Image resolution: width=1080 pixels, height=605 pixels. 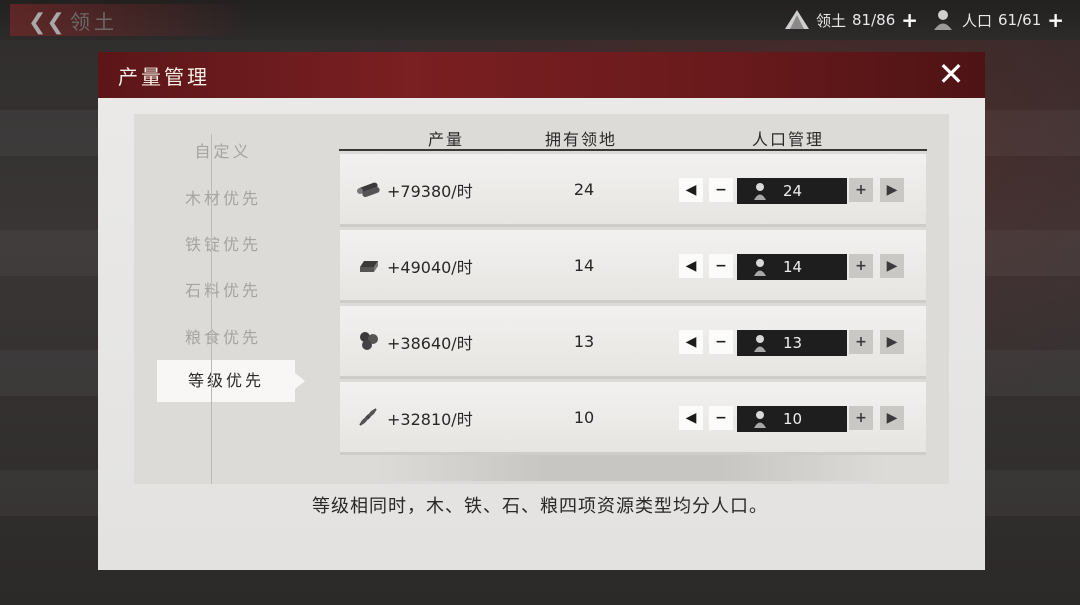 What do you see at coordinates (223, 336) in the screenshot?
I see `sidebar-item-grain: 粮食优先` at bounding box center [223, 336].